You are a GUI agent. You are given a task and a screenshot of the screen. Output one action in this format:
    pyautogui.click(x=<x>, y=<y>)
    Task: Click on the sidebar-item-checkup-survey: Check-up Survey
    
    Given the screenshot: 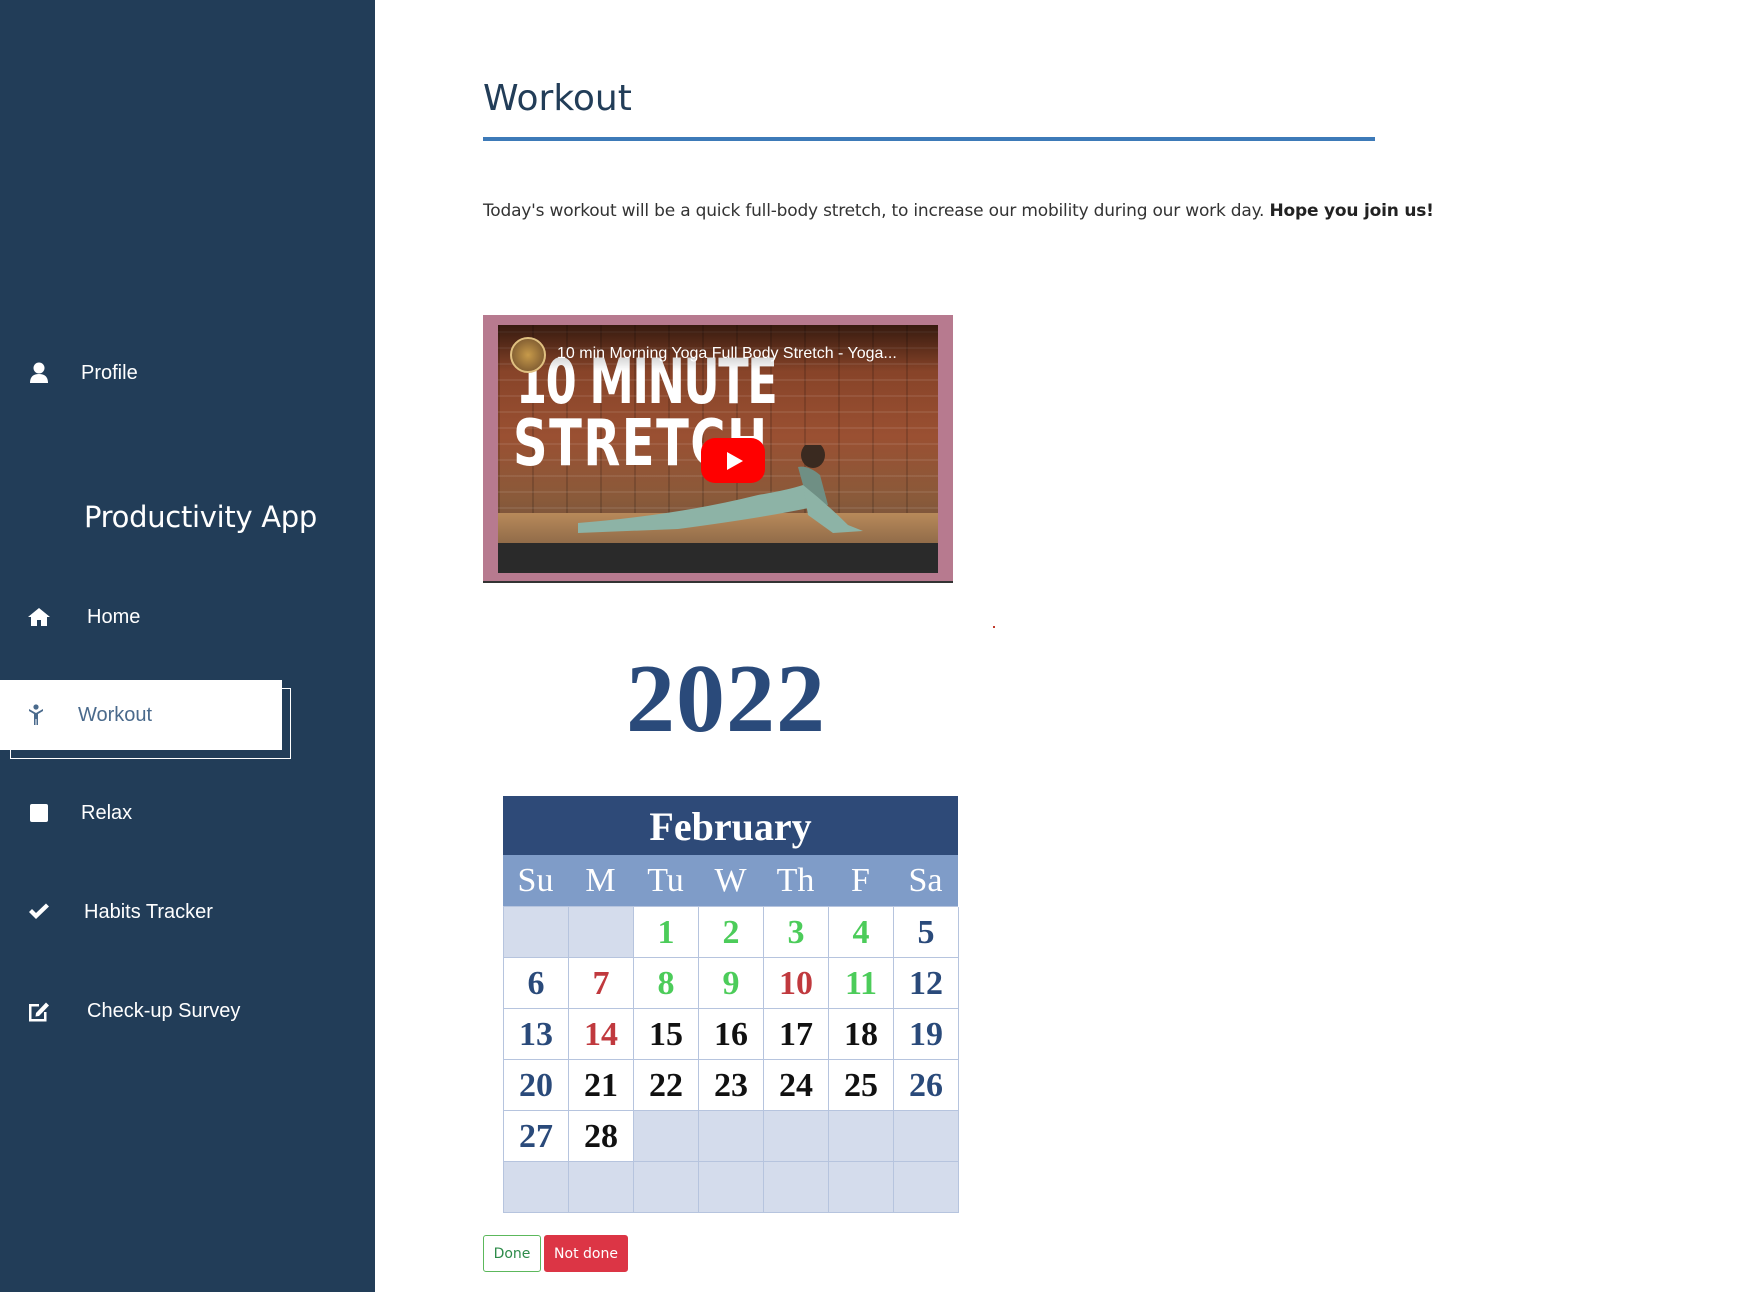 What is the action you would take?
    pyautogui.click(x=187, y=1011)
    